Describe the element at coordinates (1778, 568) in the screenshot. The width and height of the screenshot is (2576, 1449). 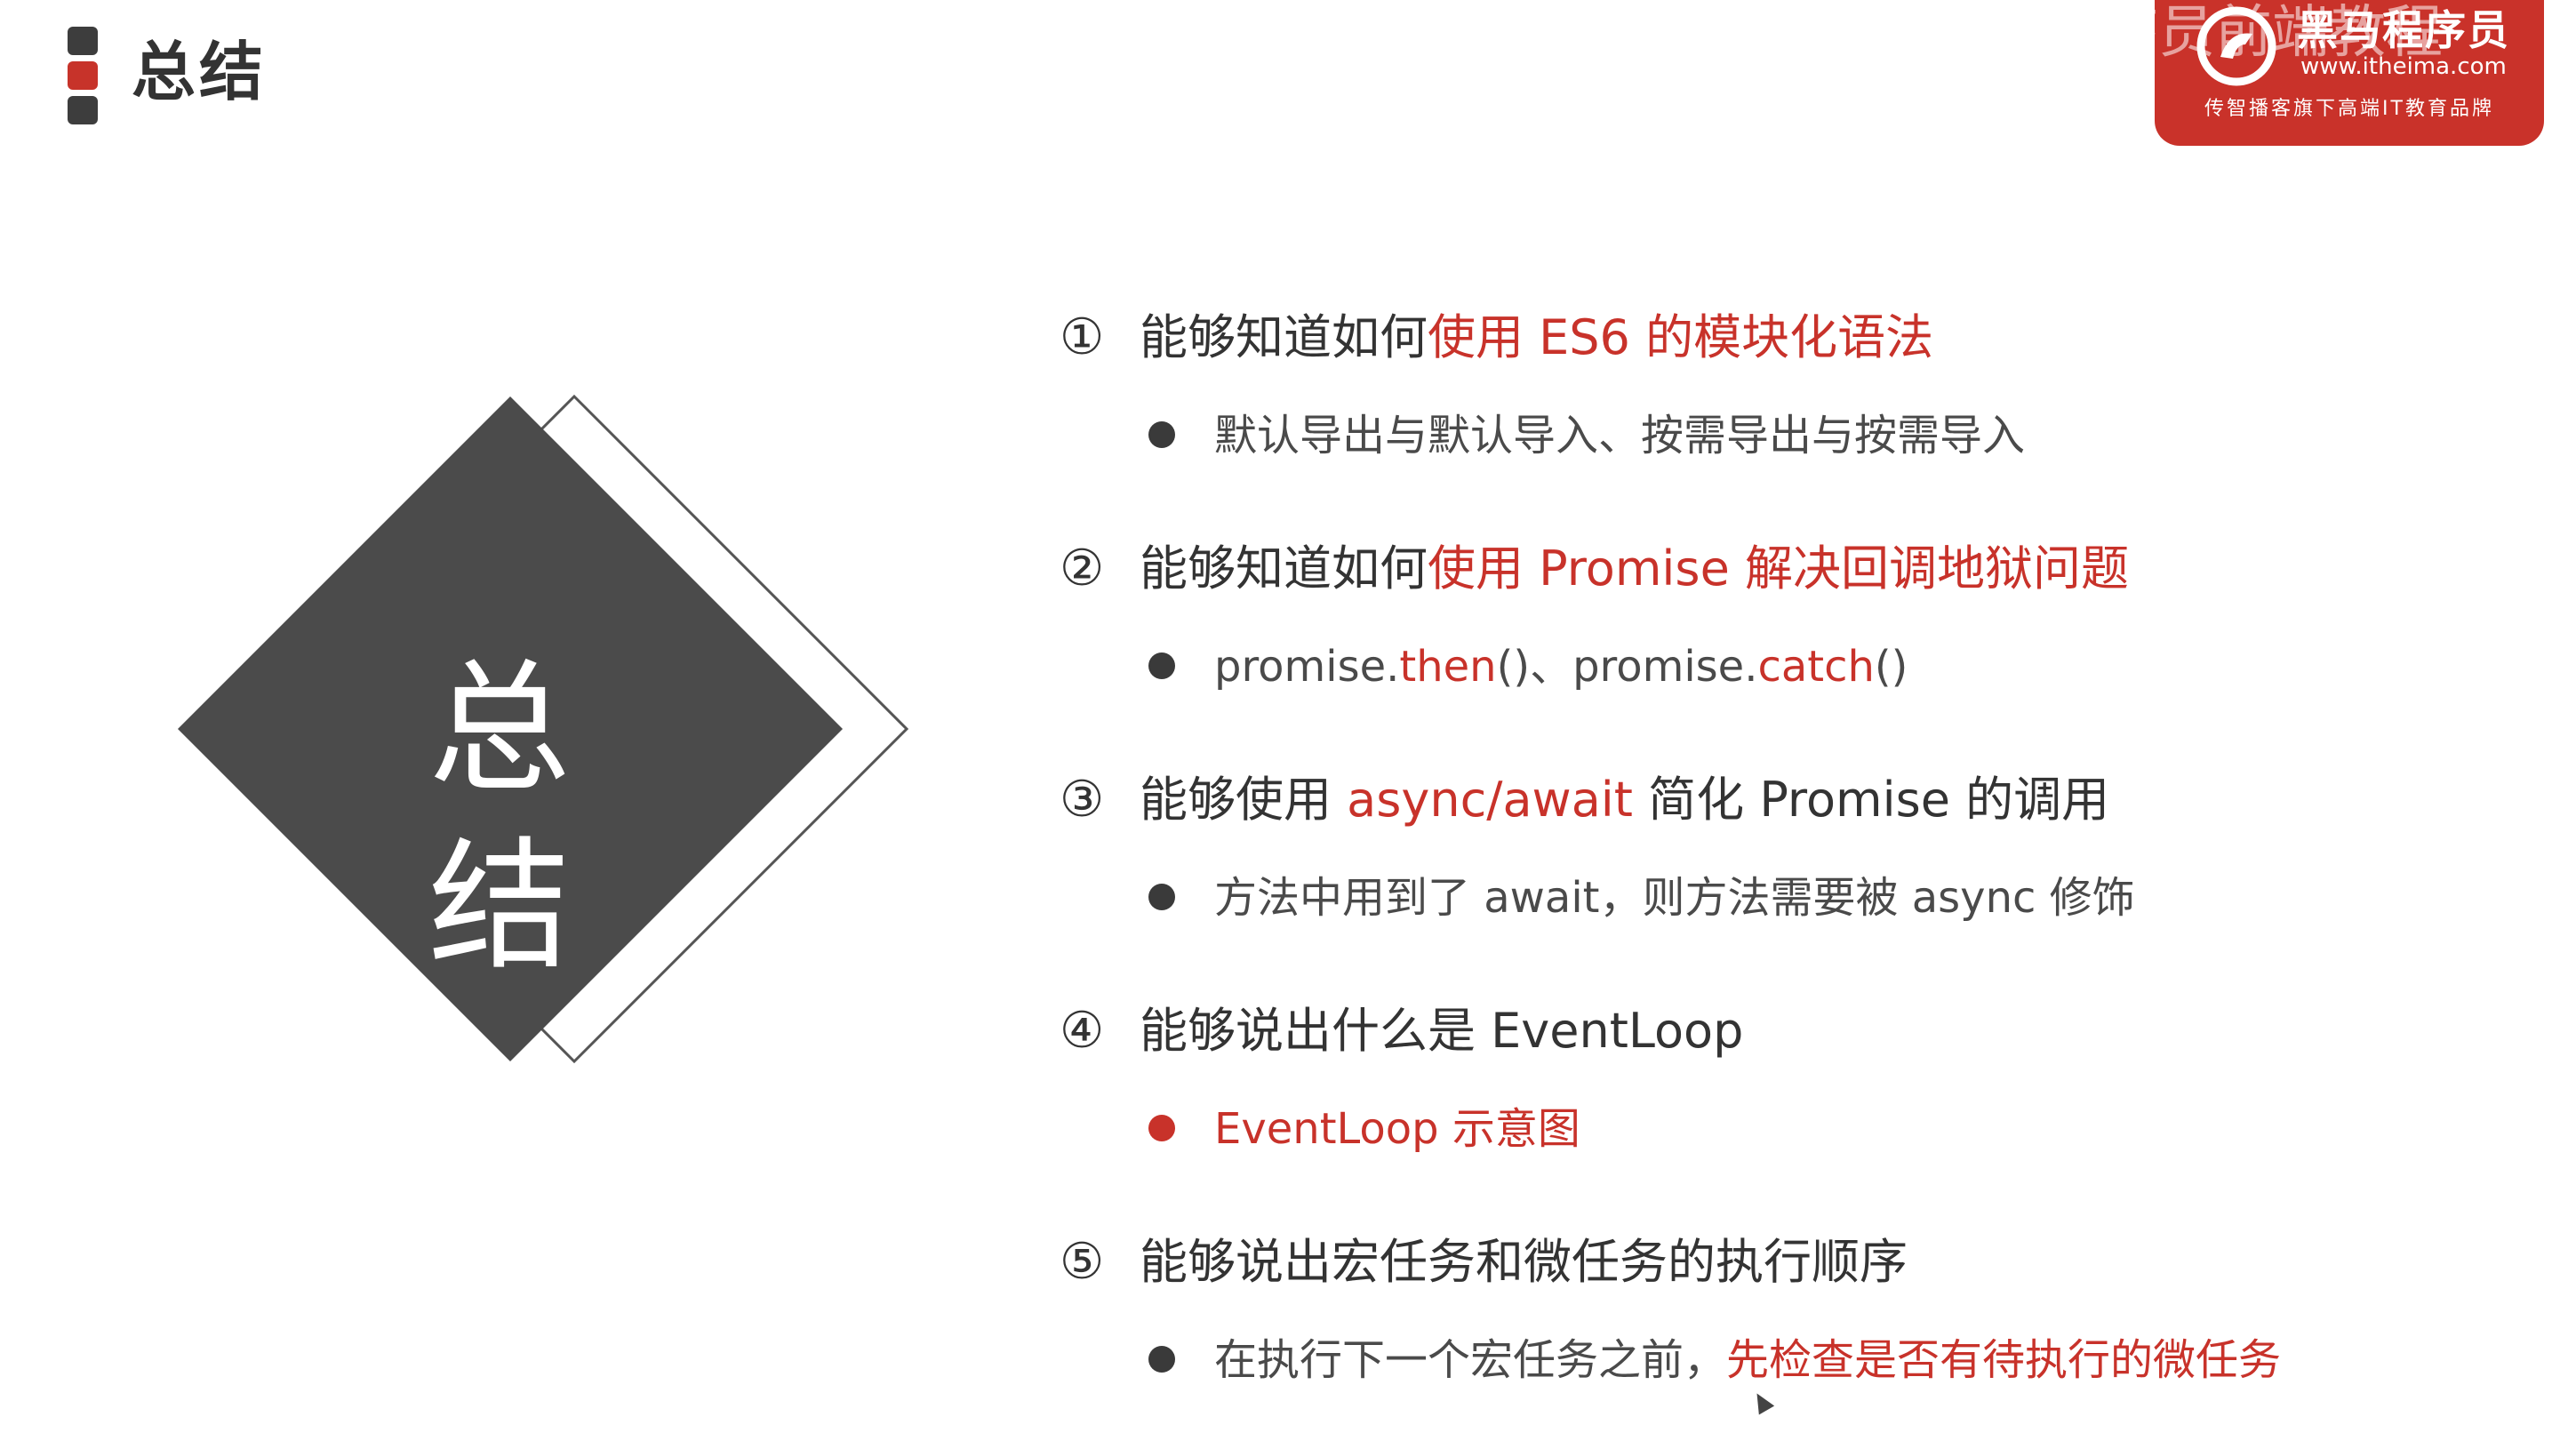
I see `heading-highlight: 使用 Promise 解决回调地狱问题` at that location.